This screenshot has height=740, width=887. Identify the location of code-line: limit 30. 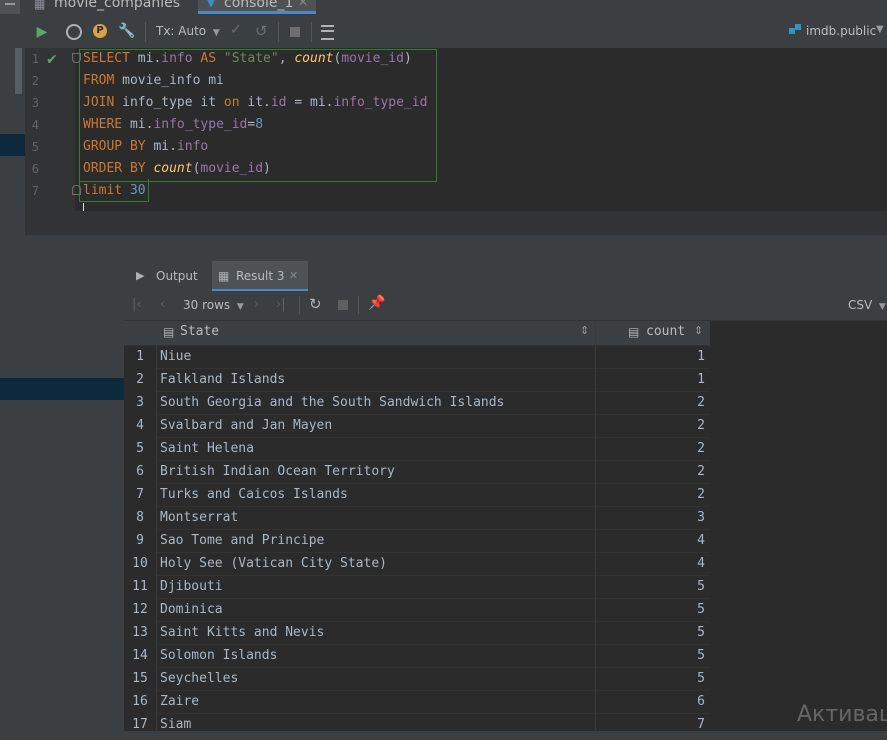
(114, 190).